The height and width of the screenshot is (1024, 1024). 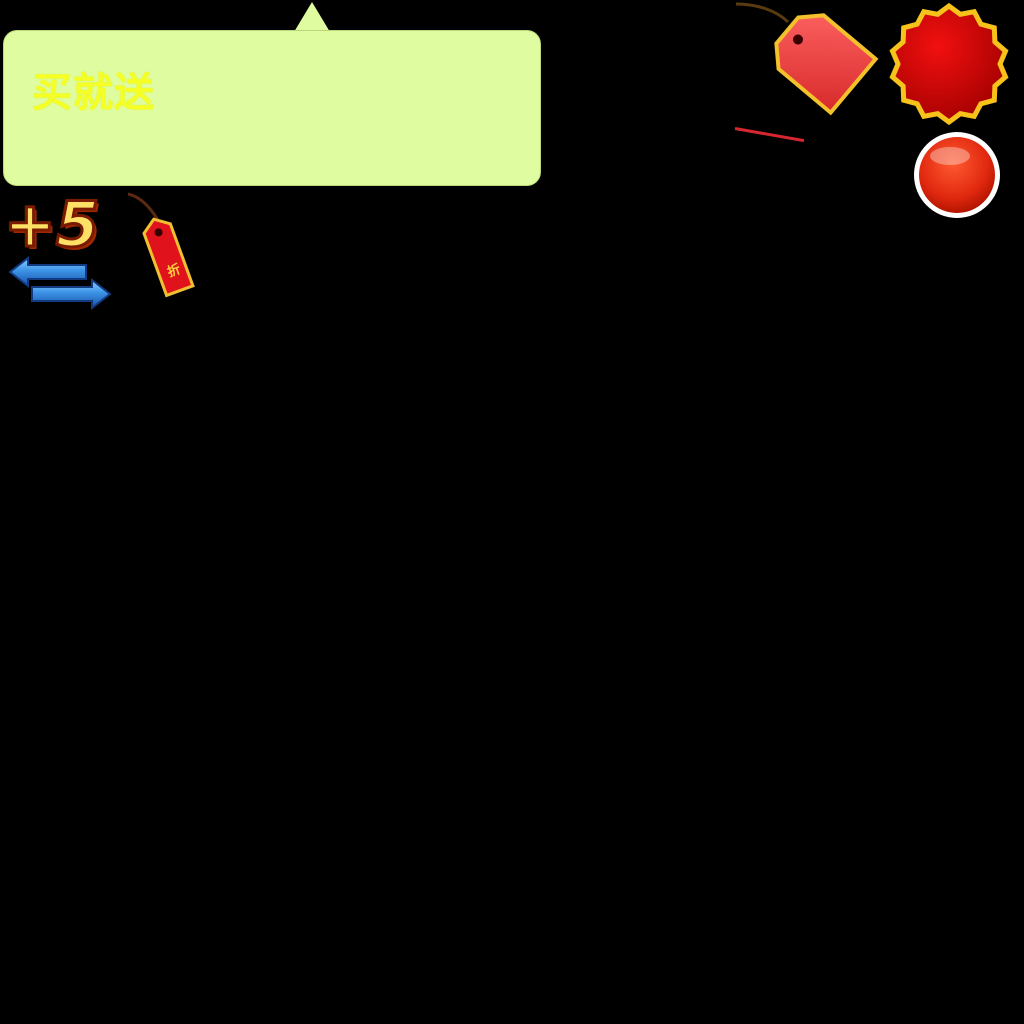 What do you see at coordinates (807, 59) in the screenshot?
I see `price-tag-icon` at bounding box center [807, 59].